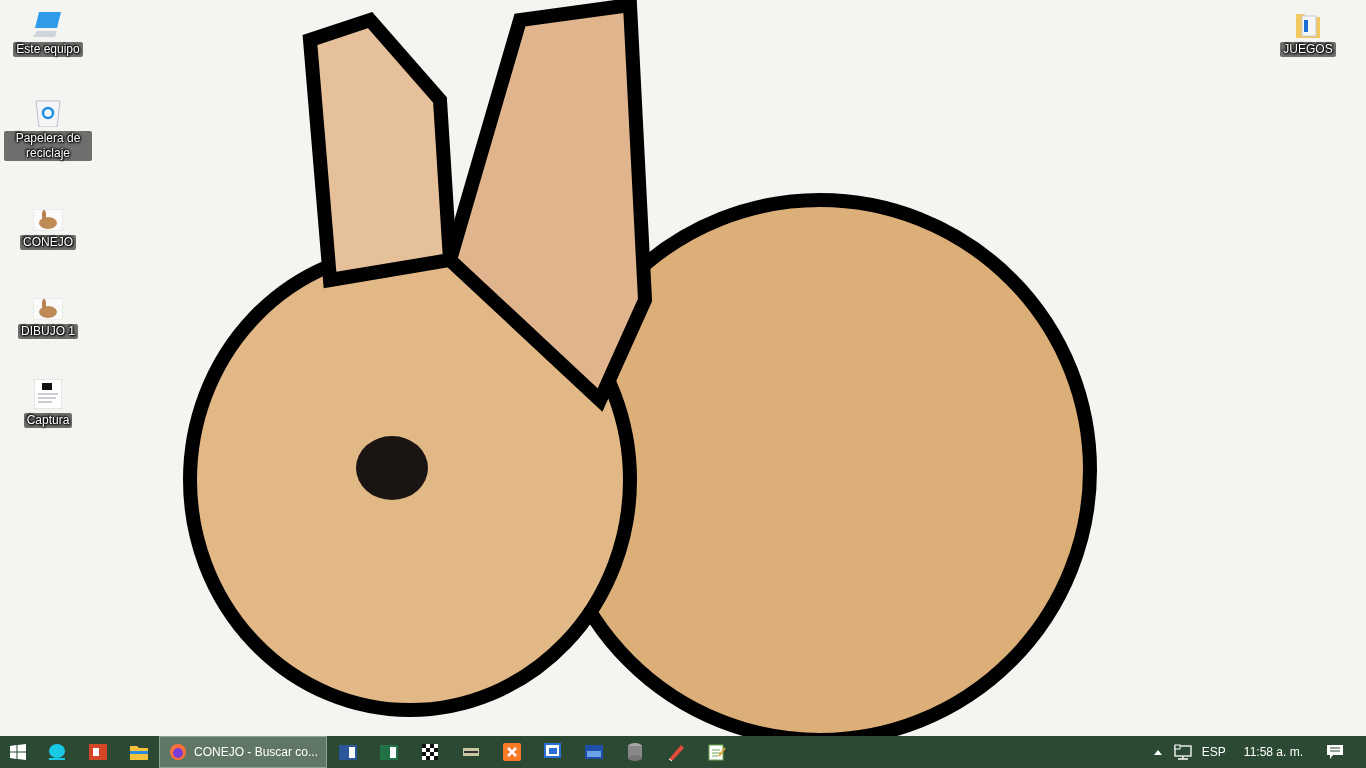  Describe the element at coordinates (97, 752) in the screenshot. I see `presentation-icon` at that location.